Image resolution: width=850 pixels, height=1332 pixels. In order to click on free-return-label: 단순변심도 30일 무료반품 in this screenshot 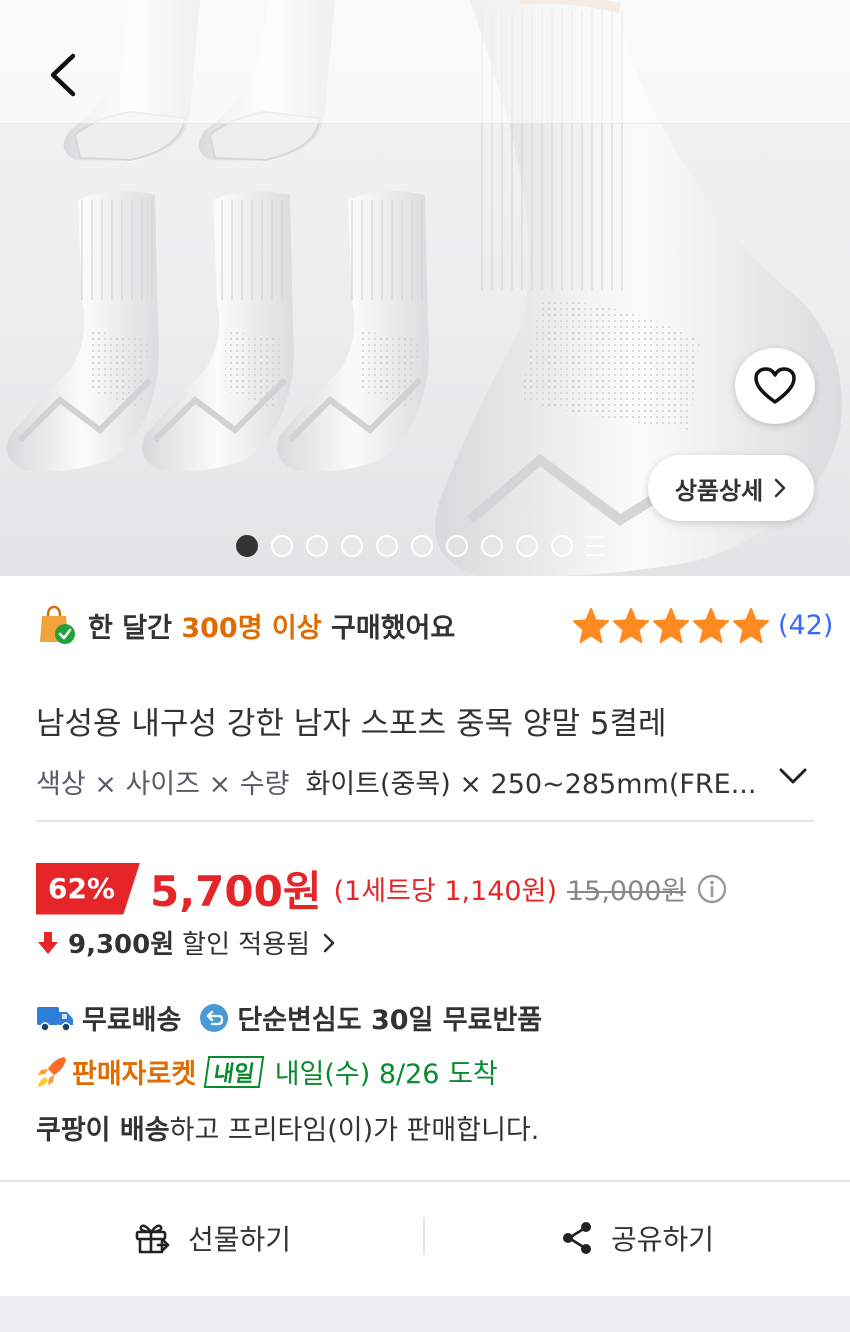, I will do `click(390, 1020)`.